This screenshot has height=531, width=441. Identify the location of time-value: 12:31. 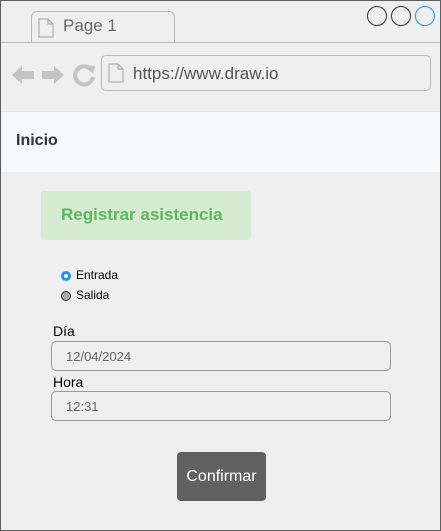
(82, 406).